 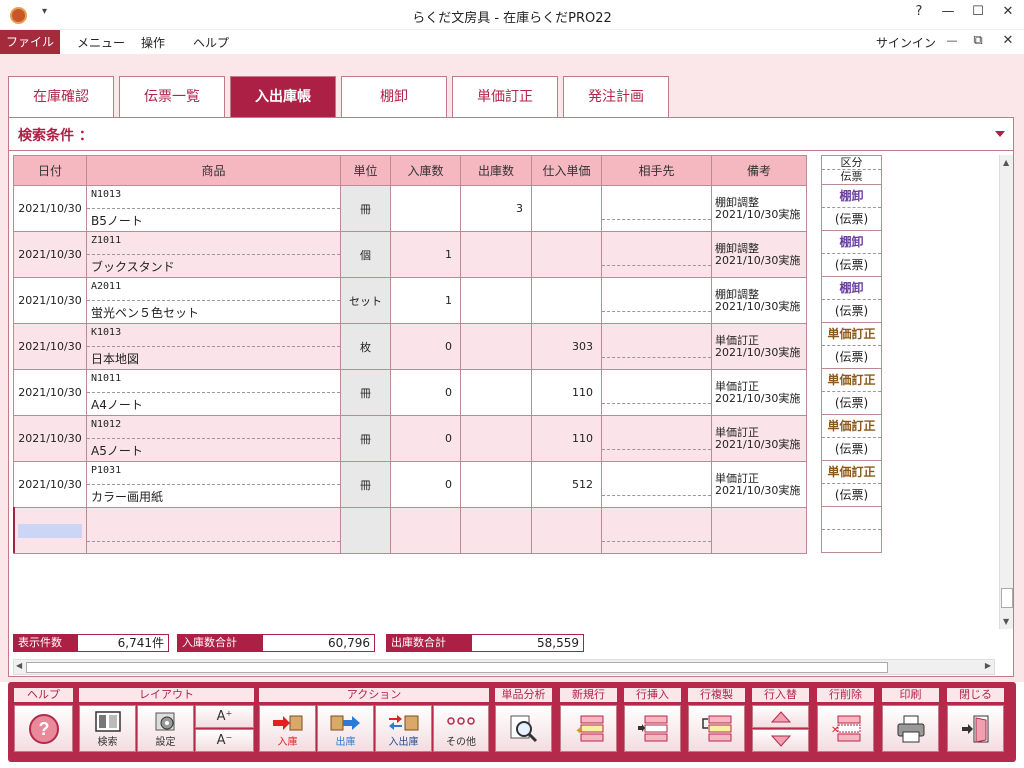 I want to click on maximize-button: ☐, so click(x=978, y=11).